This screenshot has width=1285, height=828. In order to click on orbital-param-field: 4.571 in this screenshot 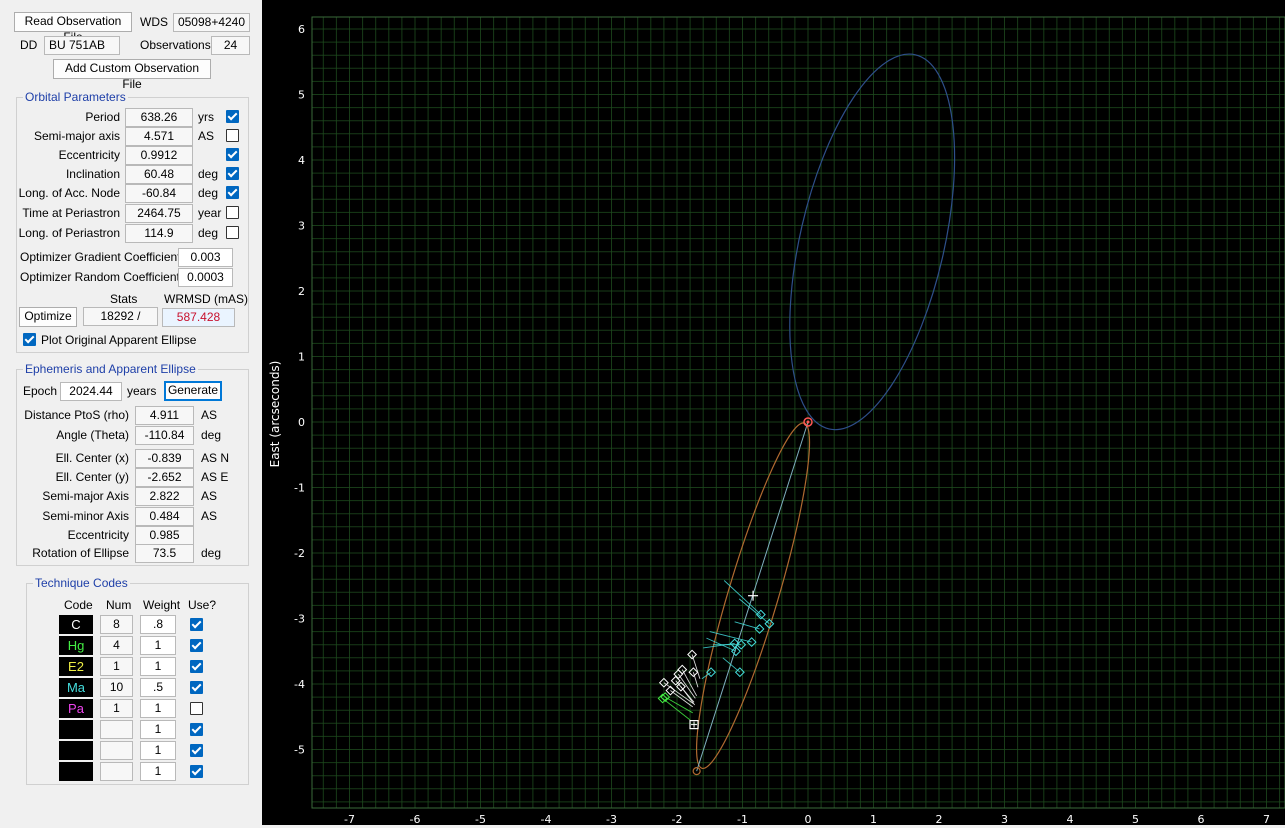, I will do `click(159, 136)`.